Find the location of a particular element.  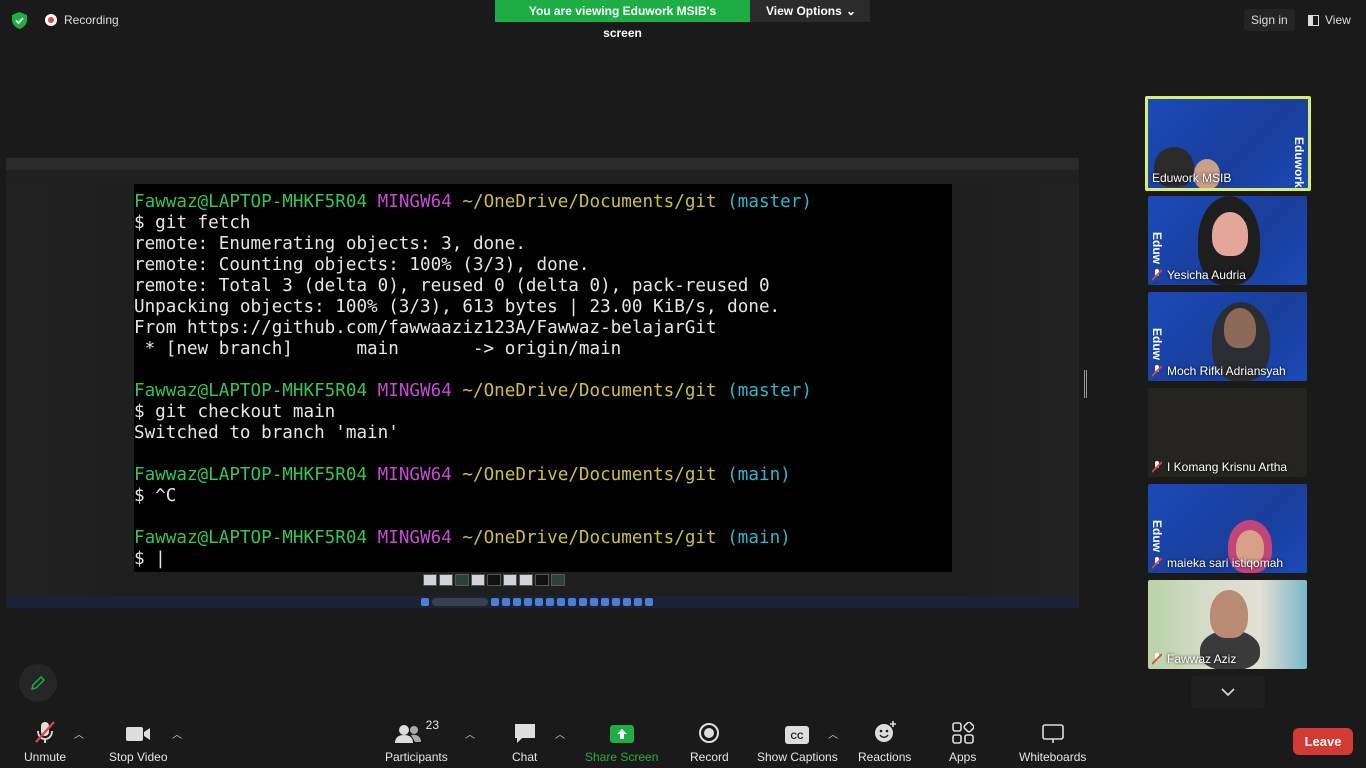

participant-tile-eduwork: Eduwork Eduwork MSIB is located at coordinates (1228, 143).